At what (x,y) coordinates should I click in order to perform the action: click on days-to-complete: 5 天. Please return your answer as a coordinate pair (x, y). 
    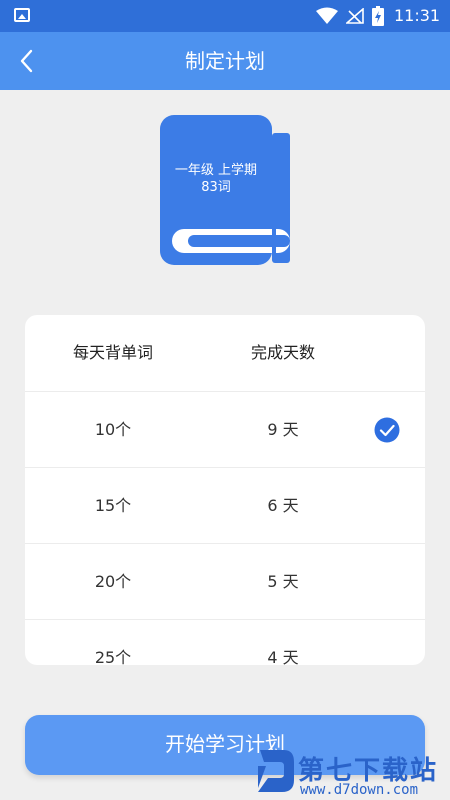
    Looking at the image, I should click on (283, 581).